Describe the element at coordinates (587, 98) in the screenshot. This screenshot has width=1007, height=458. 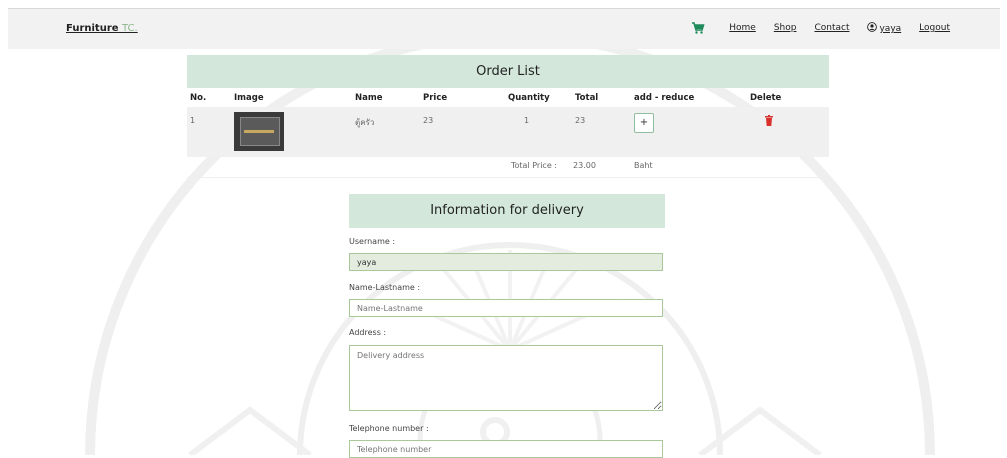
I see `col-total: Total` at that location.